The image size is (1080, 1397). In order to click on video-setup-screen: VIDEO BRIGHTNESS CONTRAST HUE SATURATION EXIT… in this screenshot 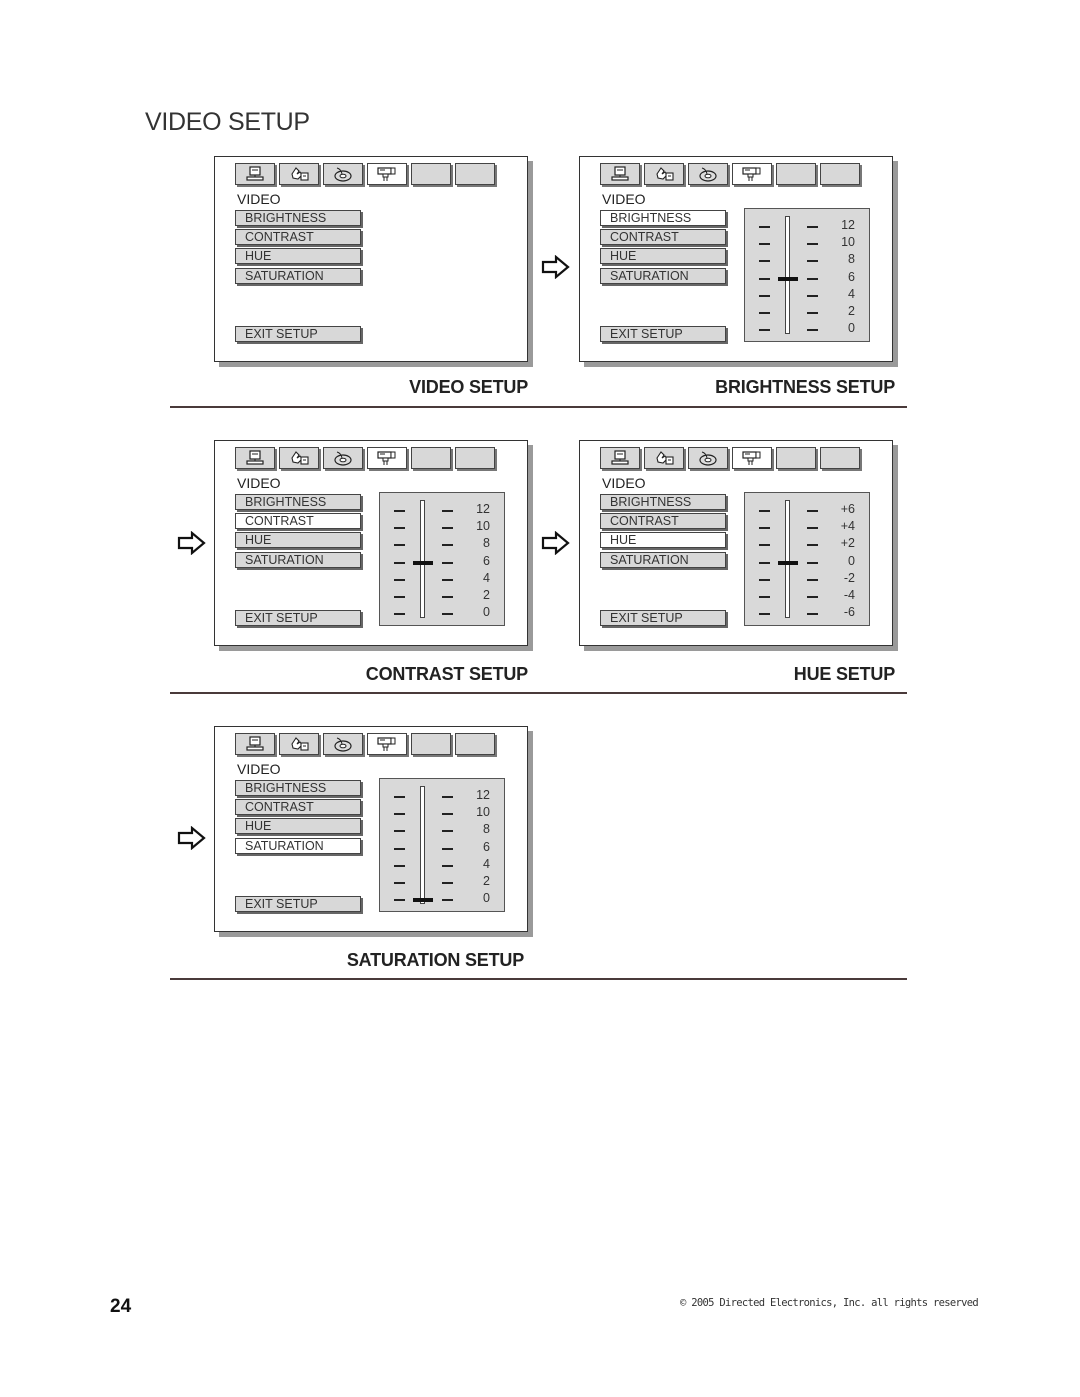, I will do `click(371, 259)`.